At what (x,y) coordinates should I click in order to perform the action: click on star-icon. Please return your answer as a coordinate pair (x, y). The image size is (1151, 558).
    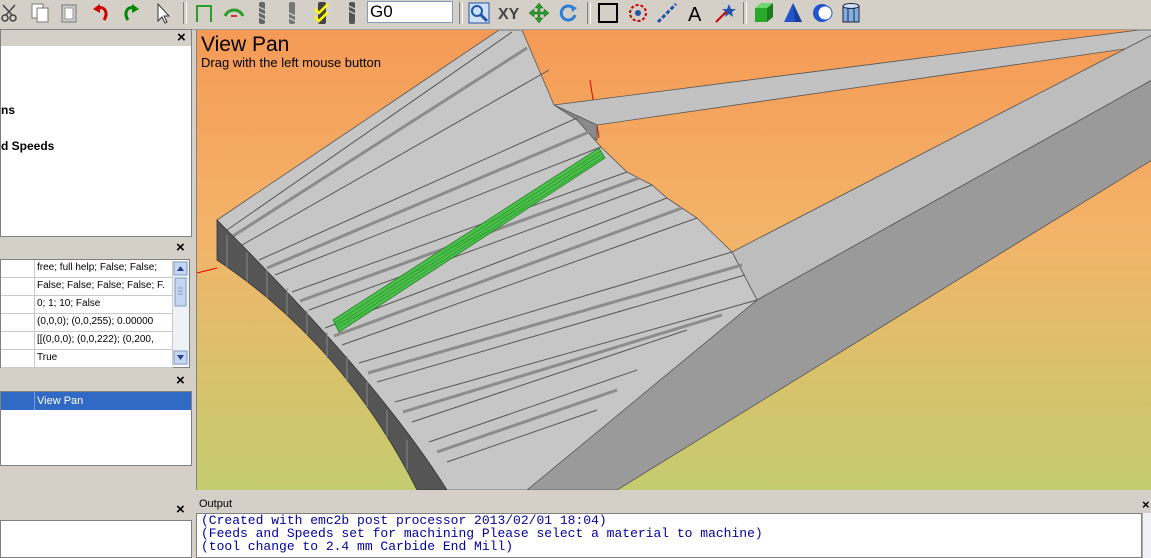
    Looking at the image, I should click on (725, 13).